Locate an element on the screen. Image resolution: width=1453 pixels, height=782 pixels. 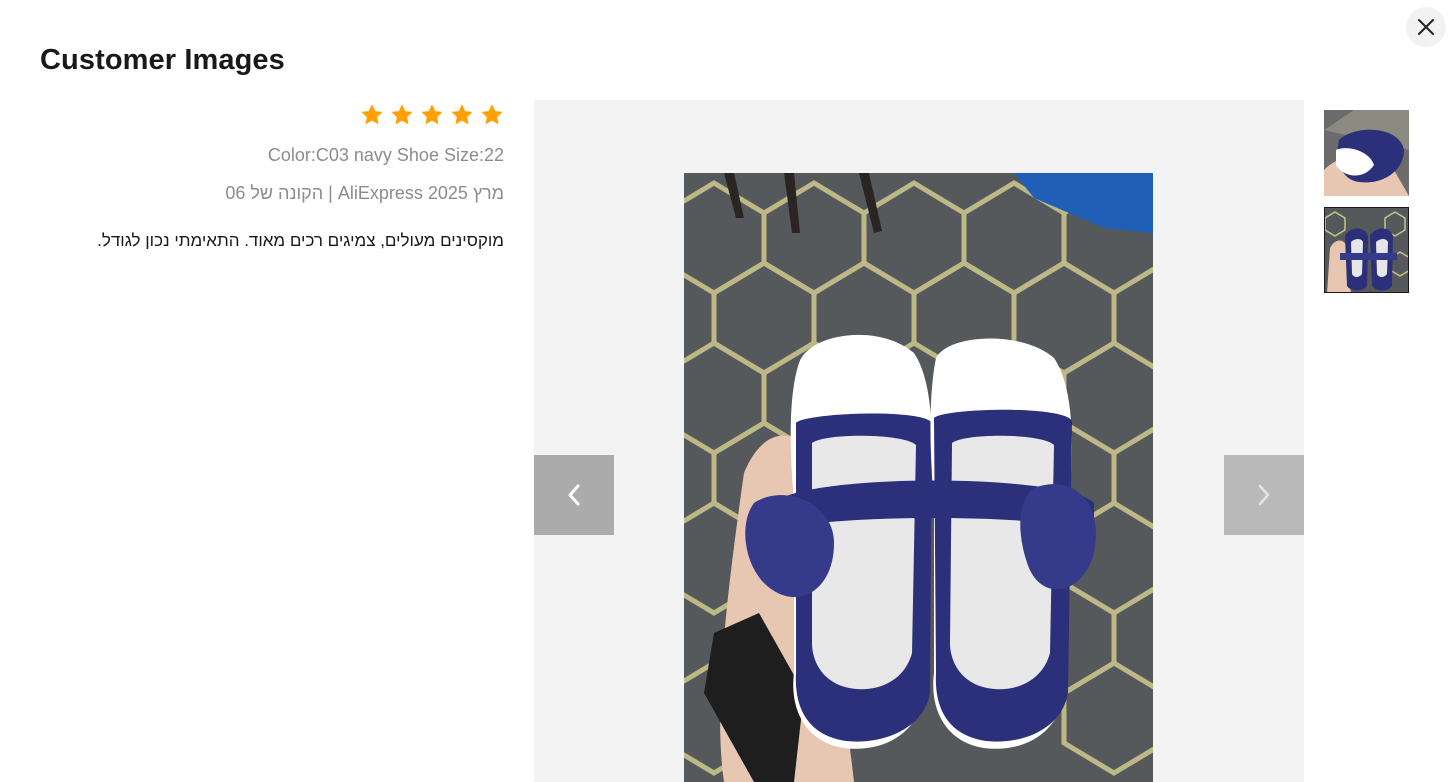
purchase-info: הקונה של 06 | AliExpress מרץ 2025 is located at coordinates (364, 193).